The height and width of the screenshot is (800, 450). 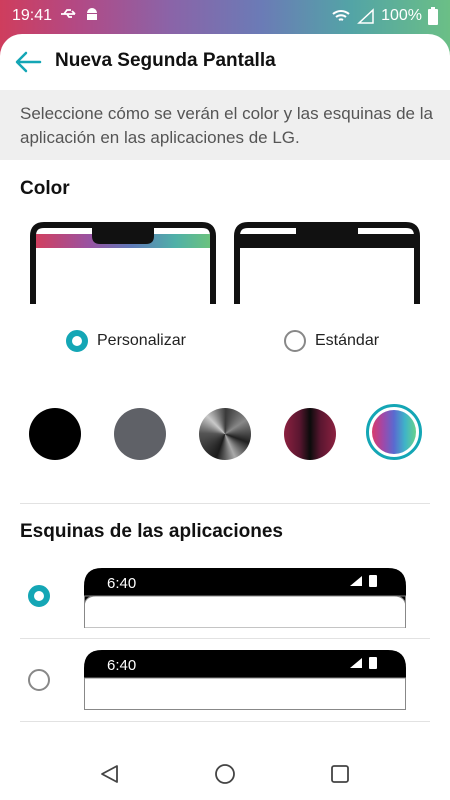 I want to click on battery-icon, so click(x=433, y=16).